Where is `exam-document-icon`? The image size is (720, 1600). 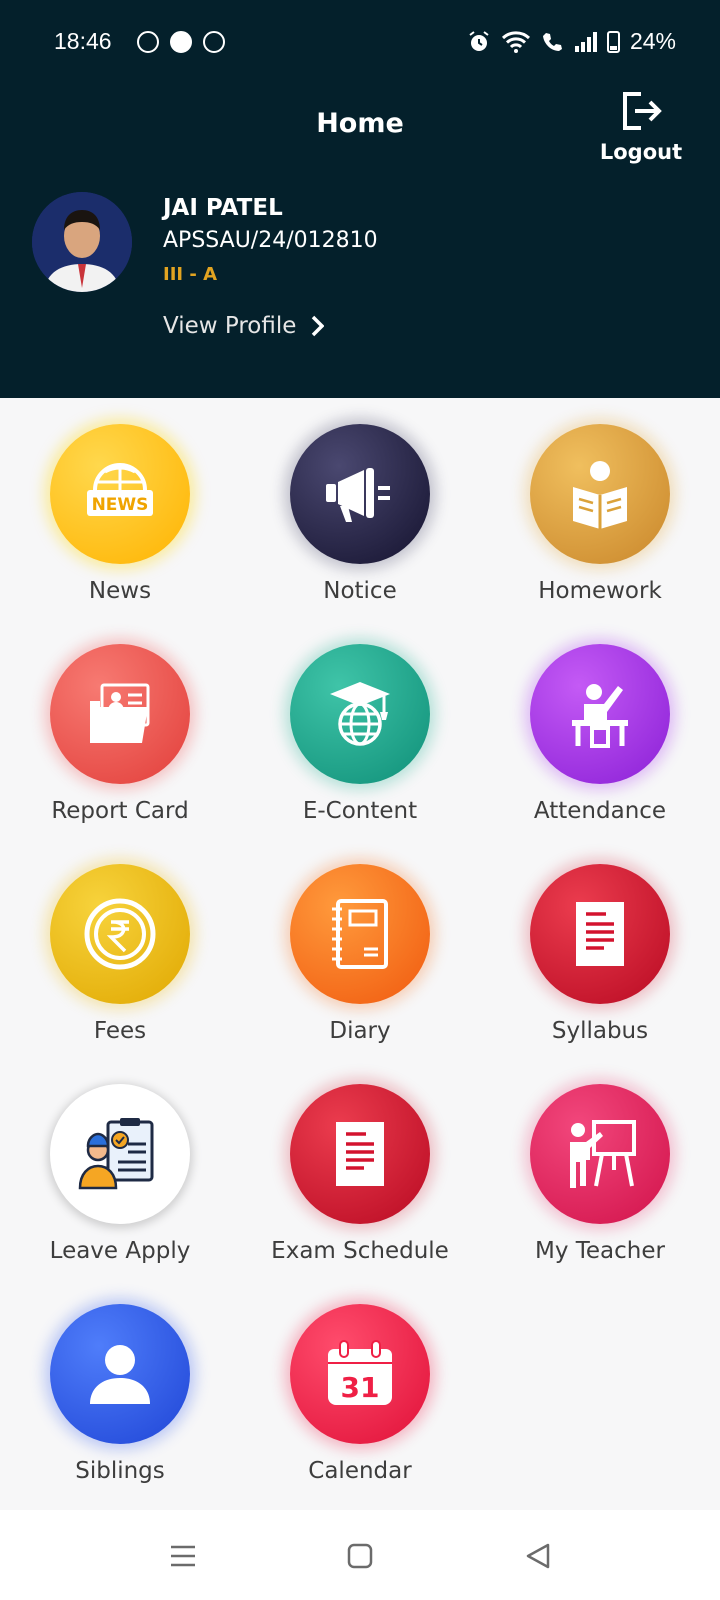 exam-document-icon is located at coordinates (360, 1154).